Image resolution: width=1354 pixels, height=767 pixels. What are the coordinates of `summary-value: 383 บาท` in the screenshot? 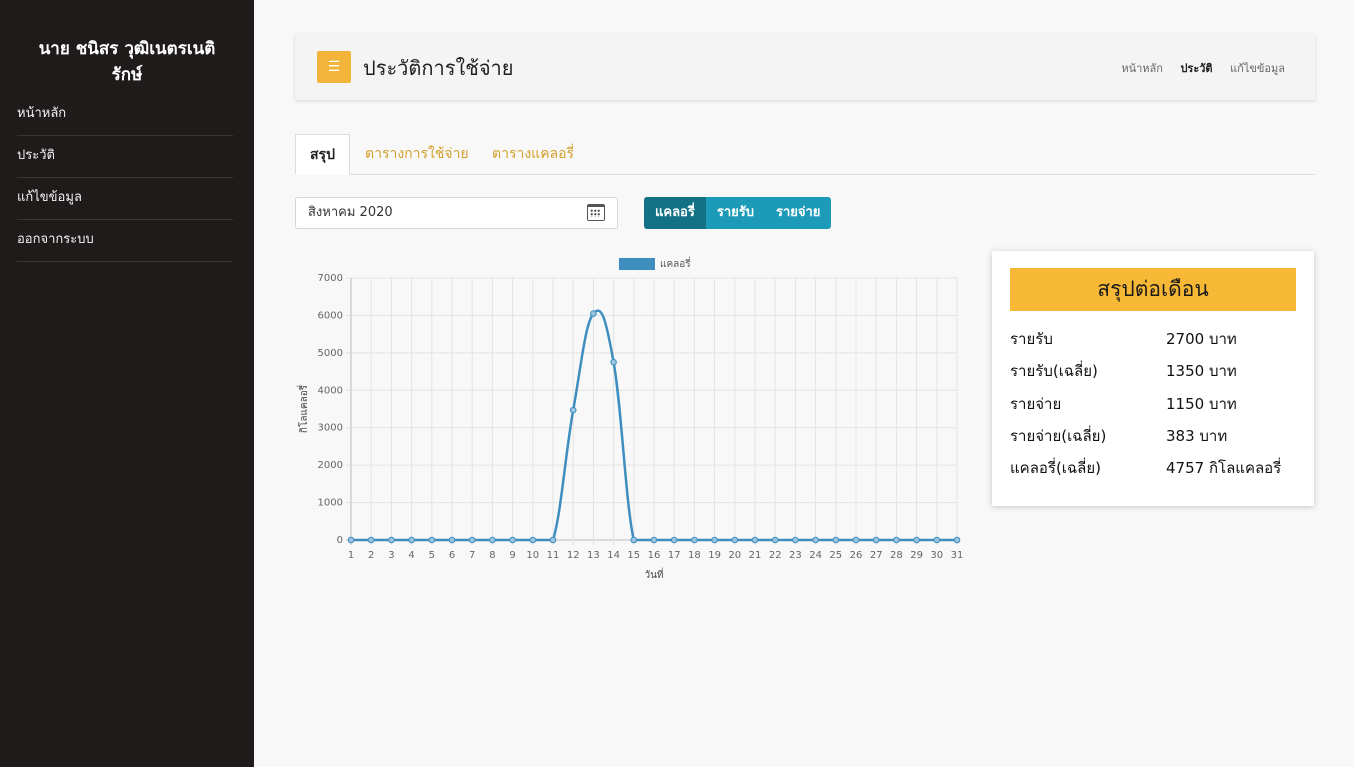 It's located at (1197, 436).